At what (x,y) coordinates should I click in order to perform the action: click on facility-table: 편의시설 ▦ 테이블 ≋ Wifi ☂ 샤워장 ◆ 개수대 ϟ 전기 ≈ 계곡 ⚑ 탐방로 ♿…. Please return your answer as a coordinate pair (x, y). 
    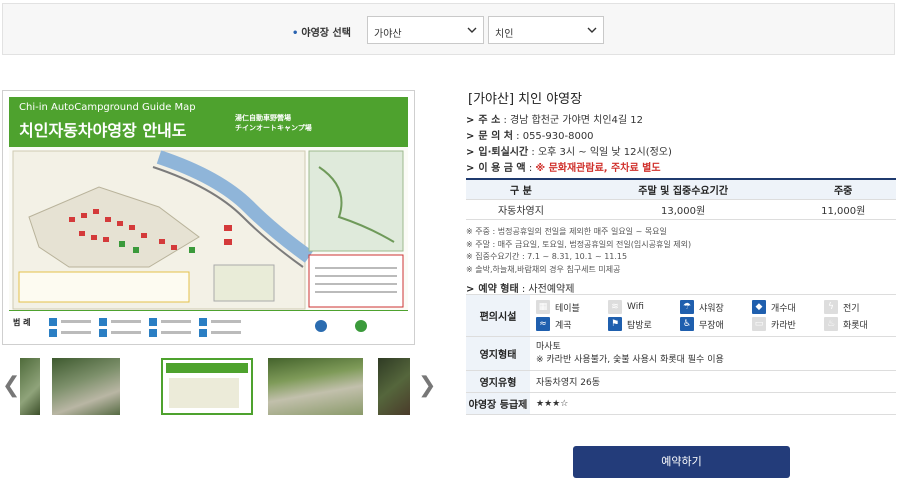
    Looking at the image, I should click on (681, 354).